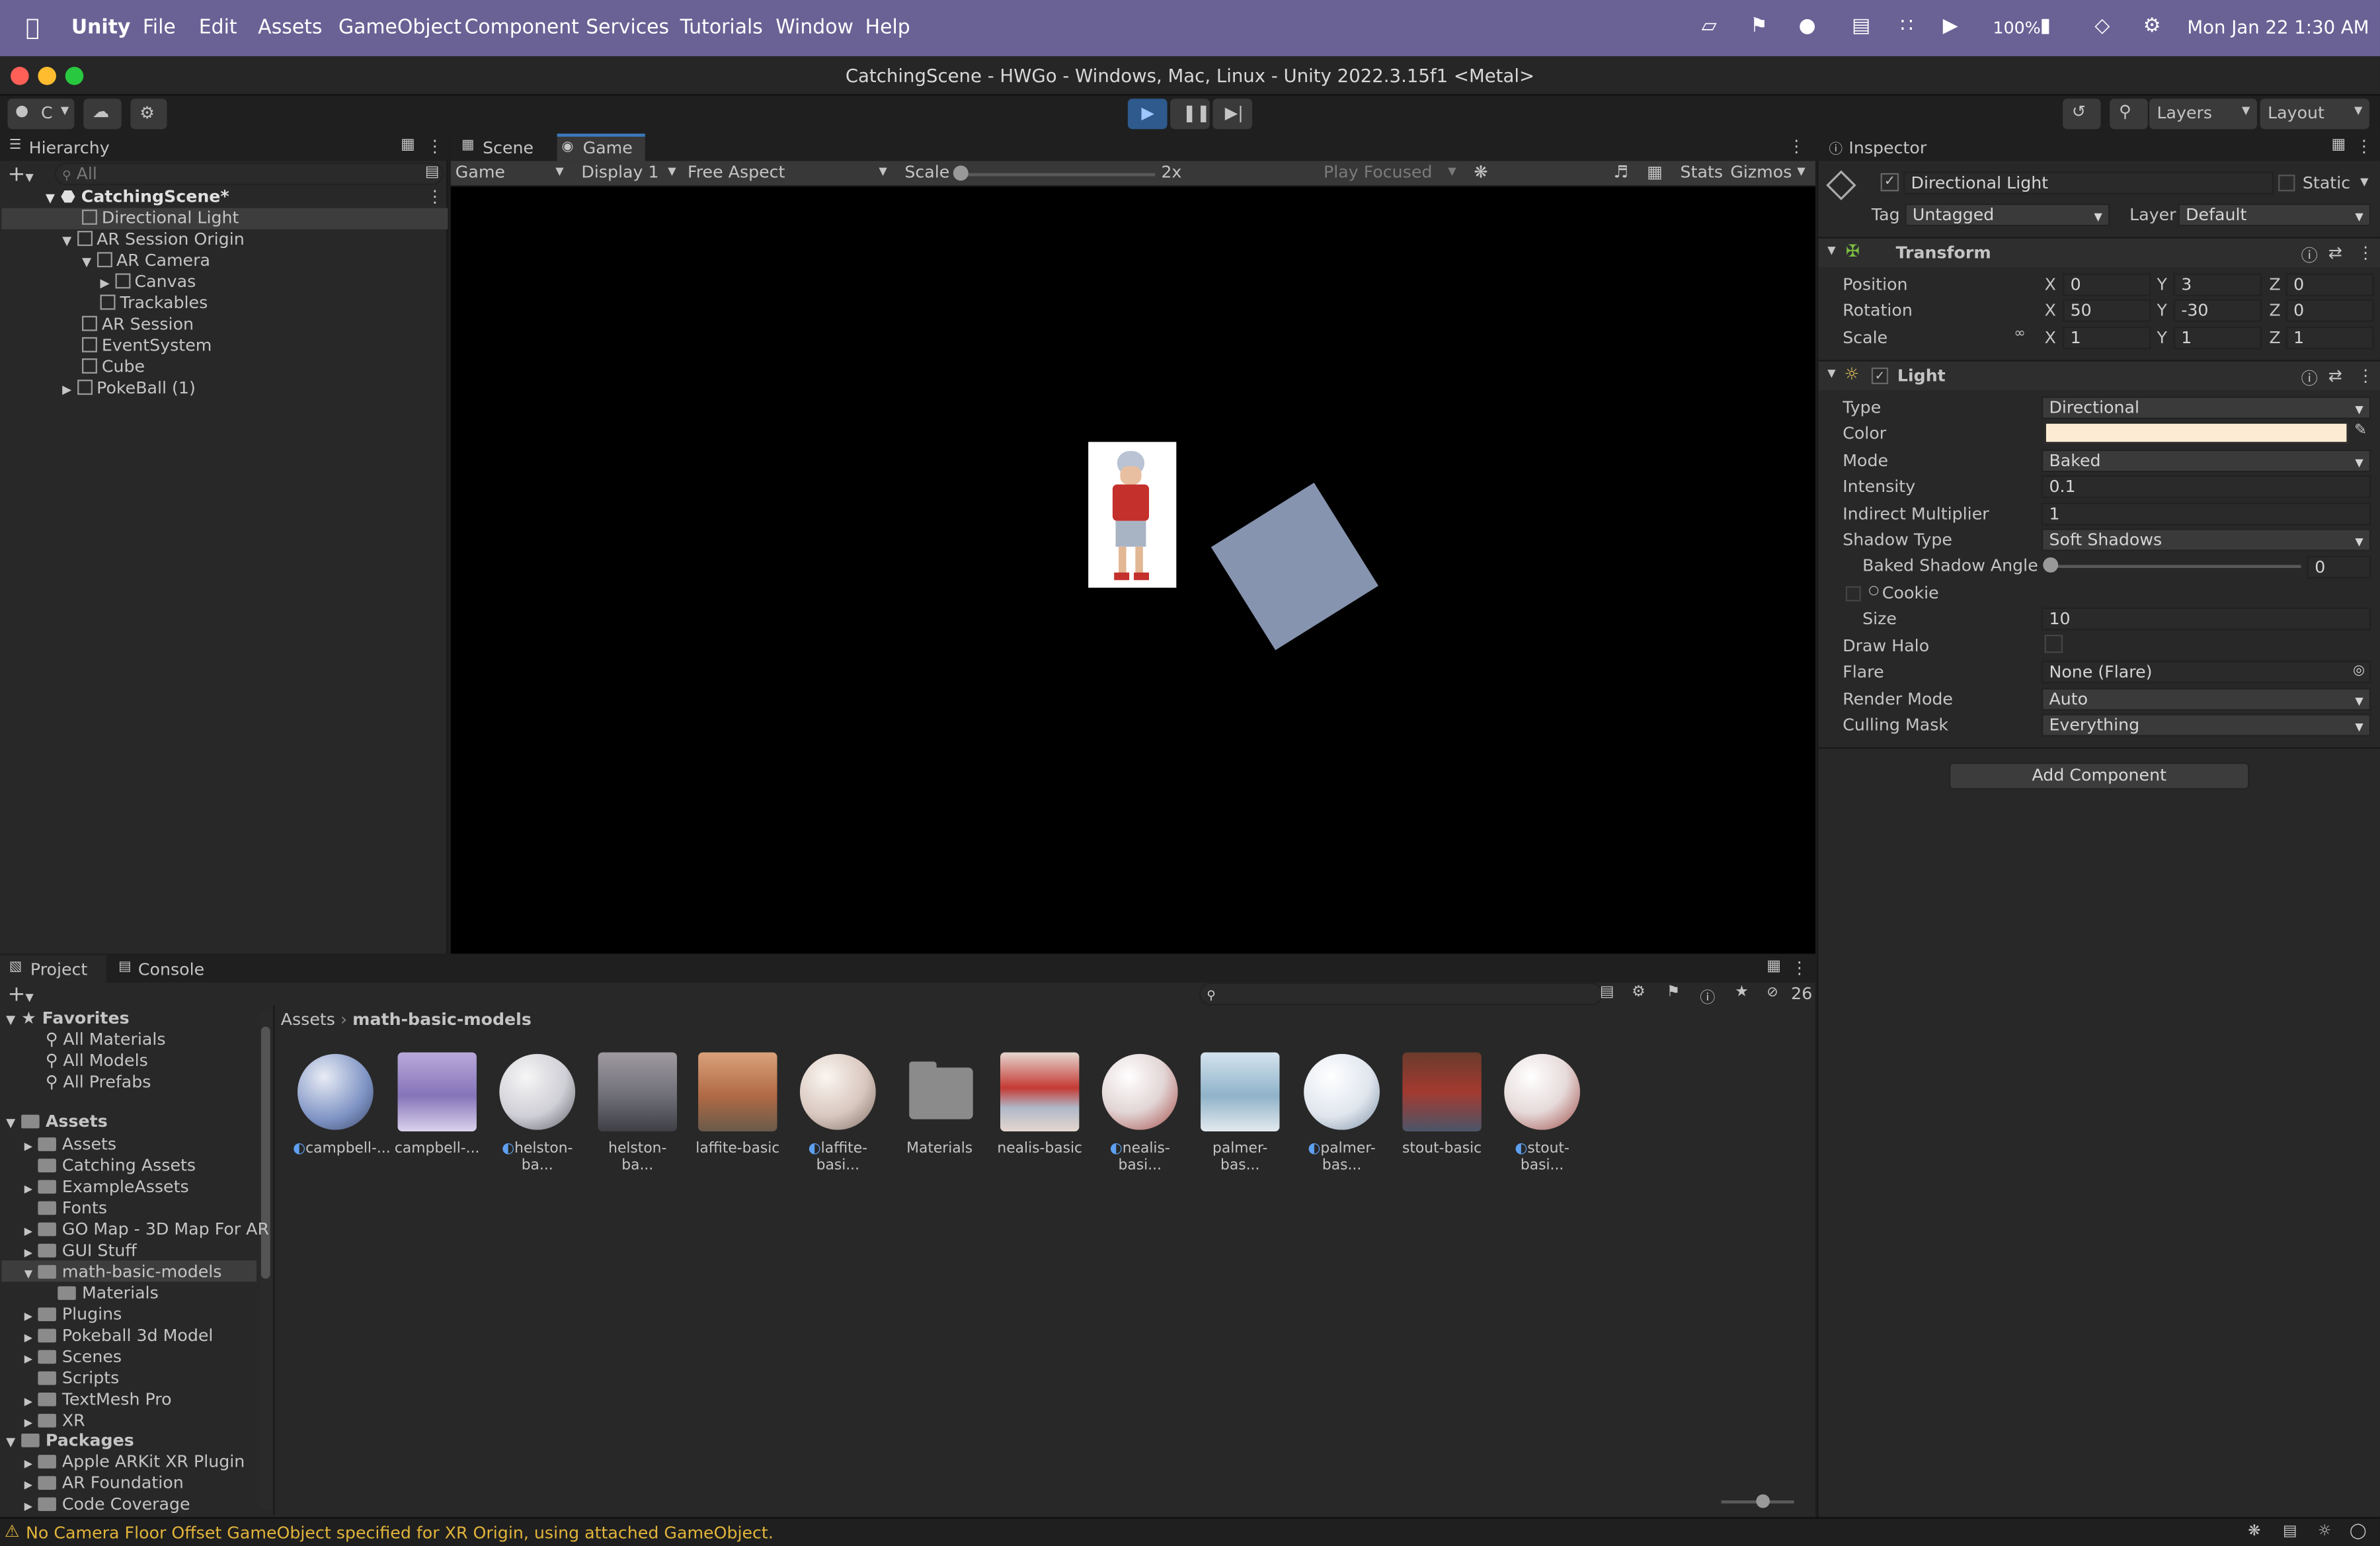  What do you see at coordinates (2329, 310) in the screenshot?
I see `rotation-z-field: 0` at bounding box center [2329, 310].